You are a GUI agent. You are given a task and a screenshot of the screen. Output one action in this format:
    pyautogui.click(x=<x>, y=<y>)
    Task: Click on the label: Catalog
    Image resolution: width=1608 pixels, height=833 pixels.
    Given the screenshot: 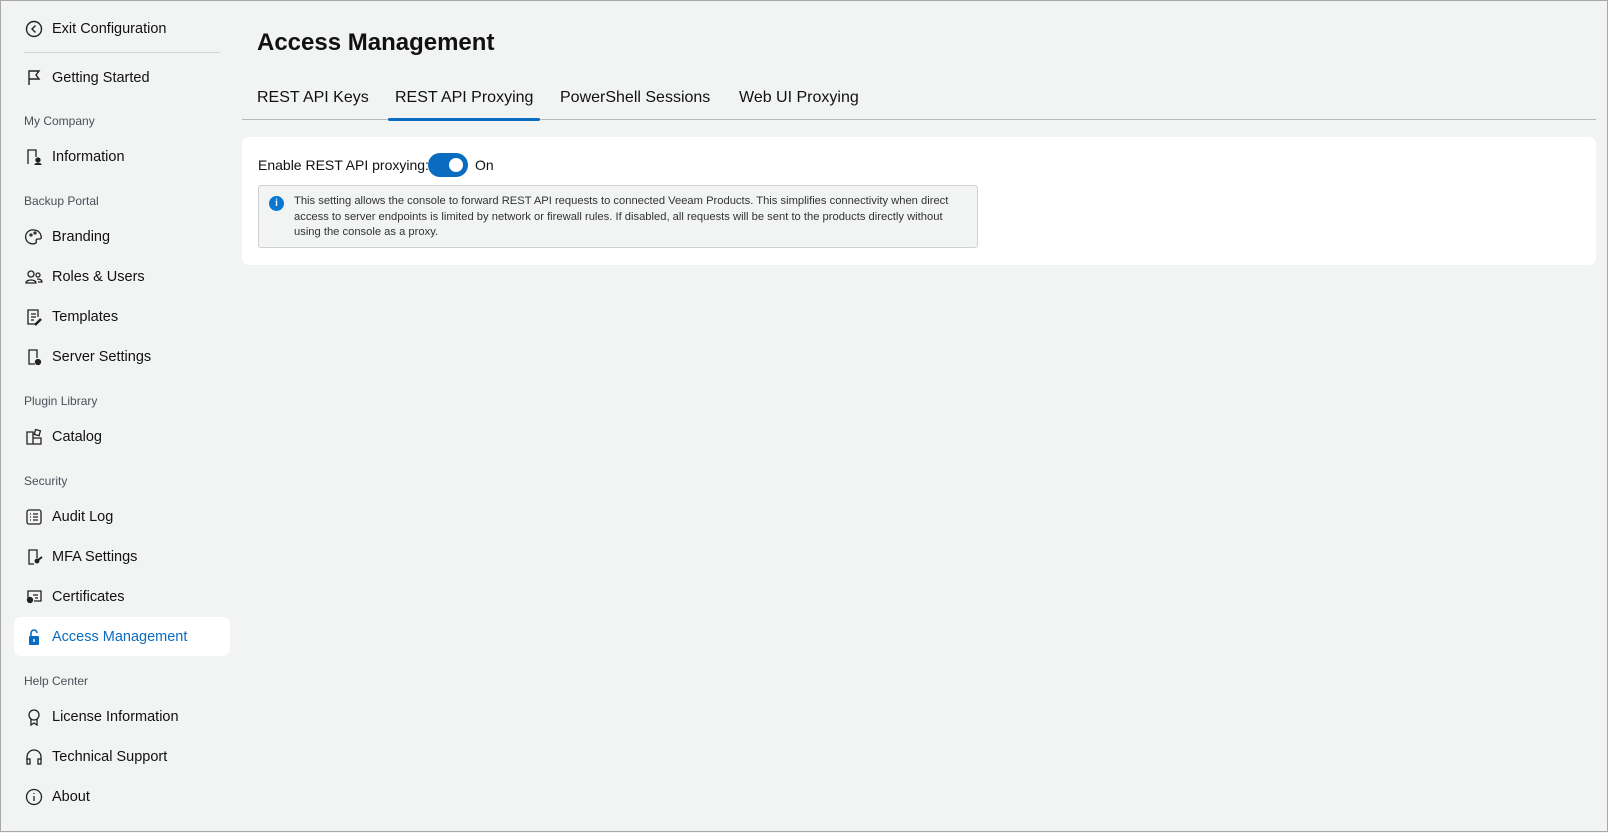 What is the action you would take?
    pyautogui.click(x=77, y=436)
    